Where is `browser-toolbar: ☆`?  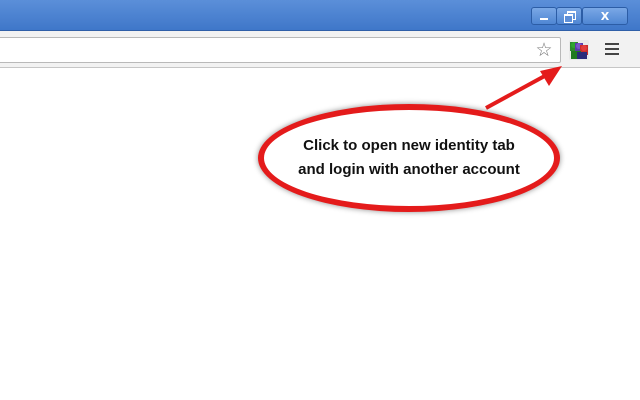 browser-toolbar: ☆ is located at coordinates (320, 49).